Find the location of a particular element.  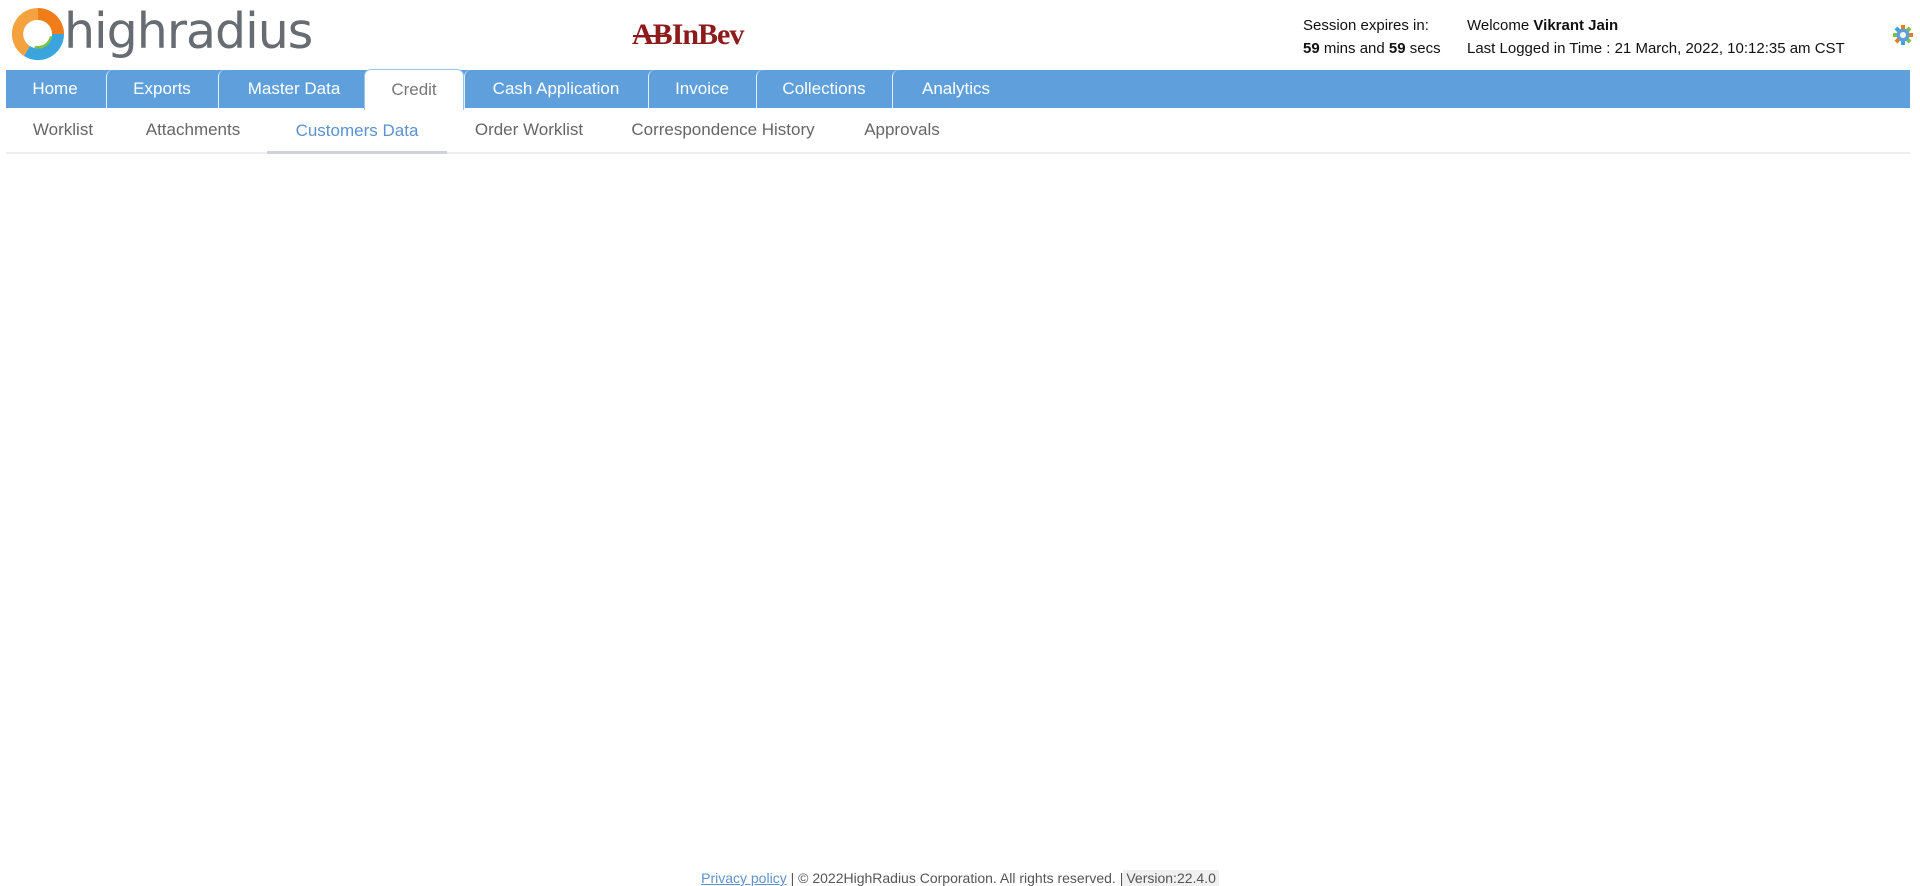

tab-master-data: Master Data is located at coordinates (293, 89).